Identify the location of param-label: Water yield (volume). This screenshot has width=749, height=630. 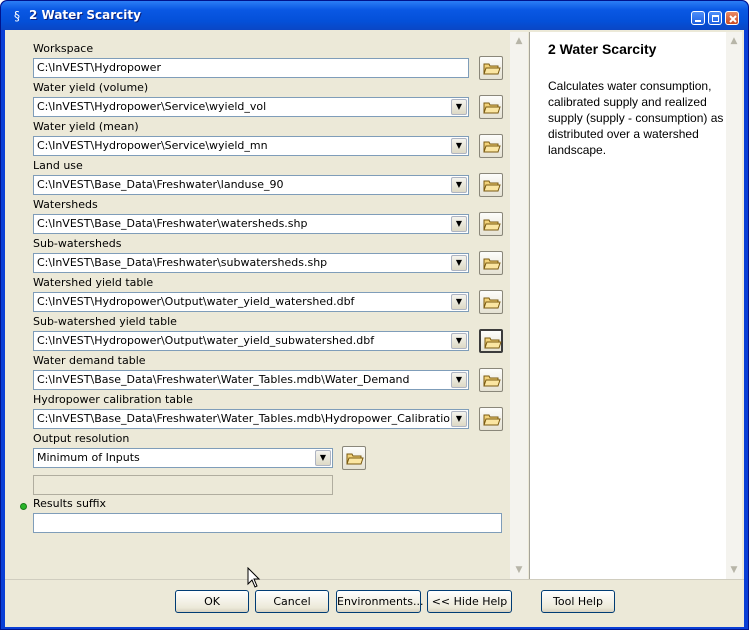
(91, 87).